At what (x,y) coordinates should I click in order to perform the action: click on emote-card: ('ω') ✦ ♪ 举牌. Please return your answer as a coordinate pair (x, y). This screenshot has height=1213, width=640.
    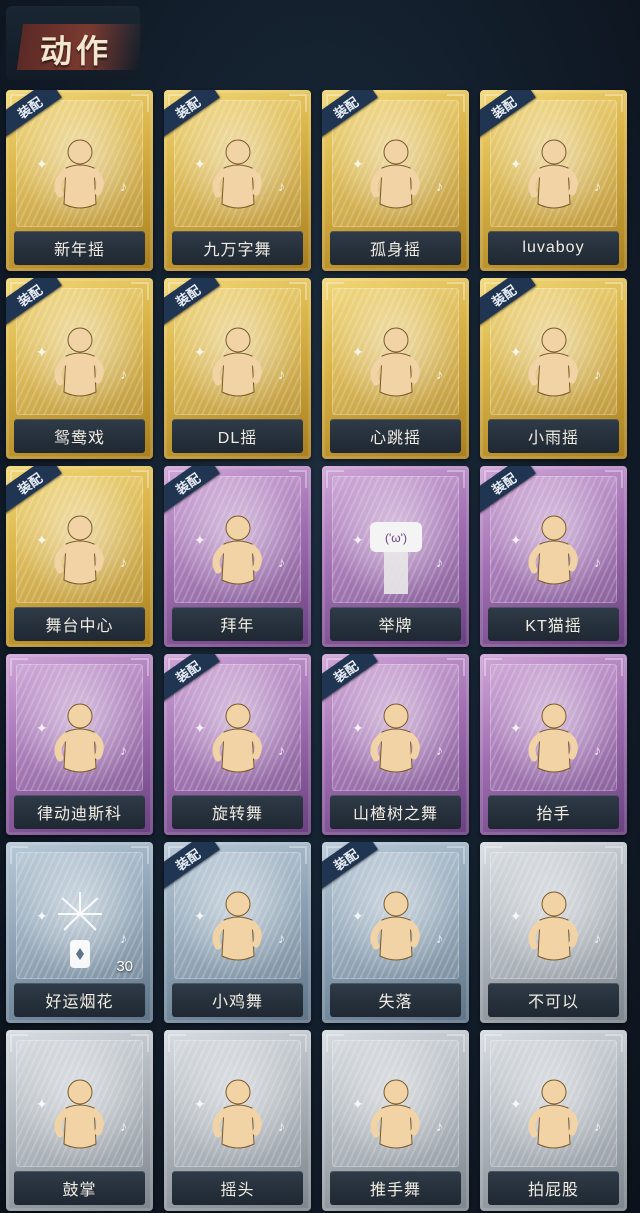
    Looking at the image, I should click on (395, 556).